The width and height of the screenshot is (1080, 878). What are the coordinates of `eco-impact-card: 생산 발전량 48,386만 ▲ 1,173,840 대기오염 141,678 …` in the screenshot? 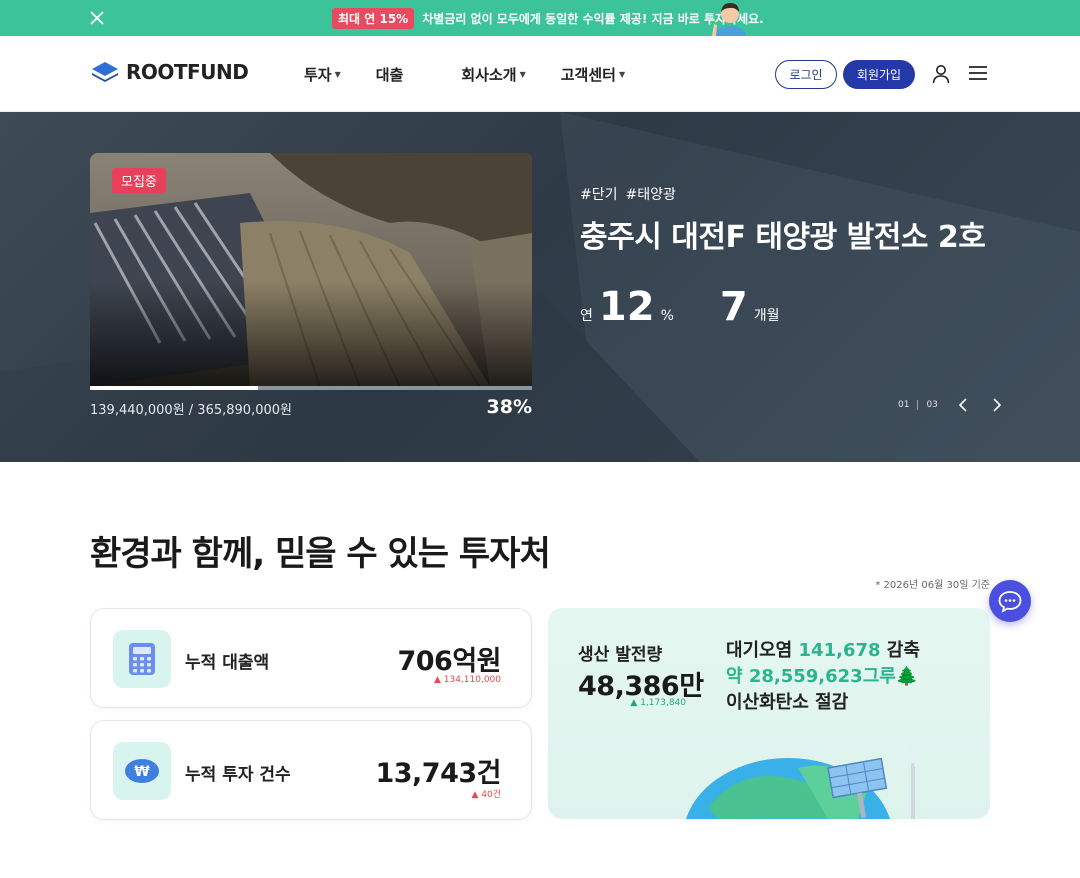 It's located at (769, 713).